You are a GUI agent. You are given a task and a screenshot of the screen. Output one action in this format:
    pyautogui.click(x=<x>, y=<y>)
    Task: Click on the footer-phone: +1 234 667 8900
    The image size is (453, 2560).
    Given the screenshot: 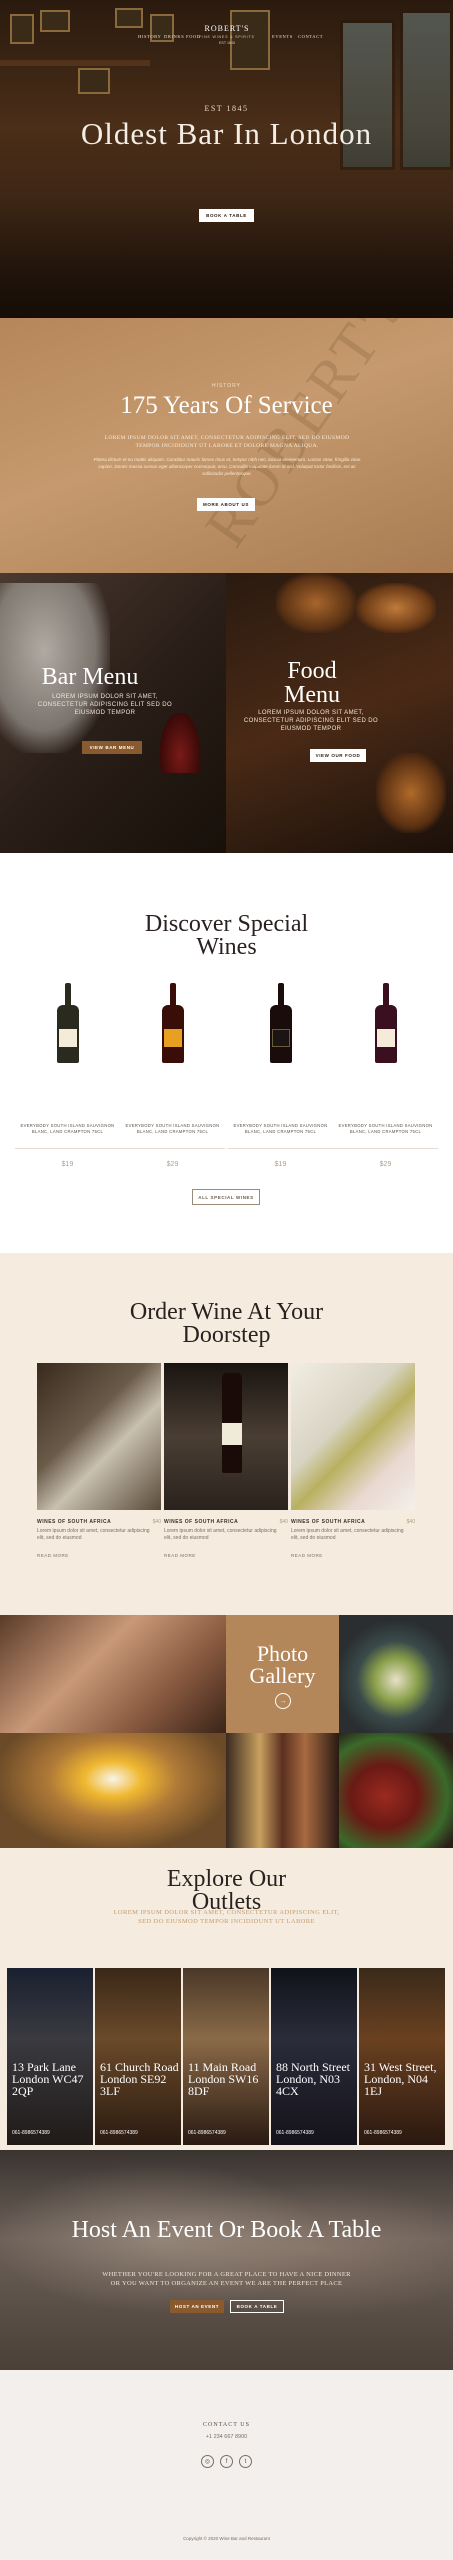 What is the action you would take?
    pyautogui.click(x=226, y=2437)
    